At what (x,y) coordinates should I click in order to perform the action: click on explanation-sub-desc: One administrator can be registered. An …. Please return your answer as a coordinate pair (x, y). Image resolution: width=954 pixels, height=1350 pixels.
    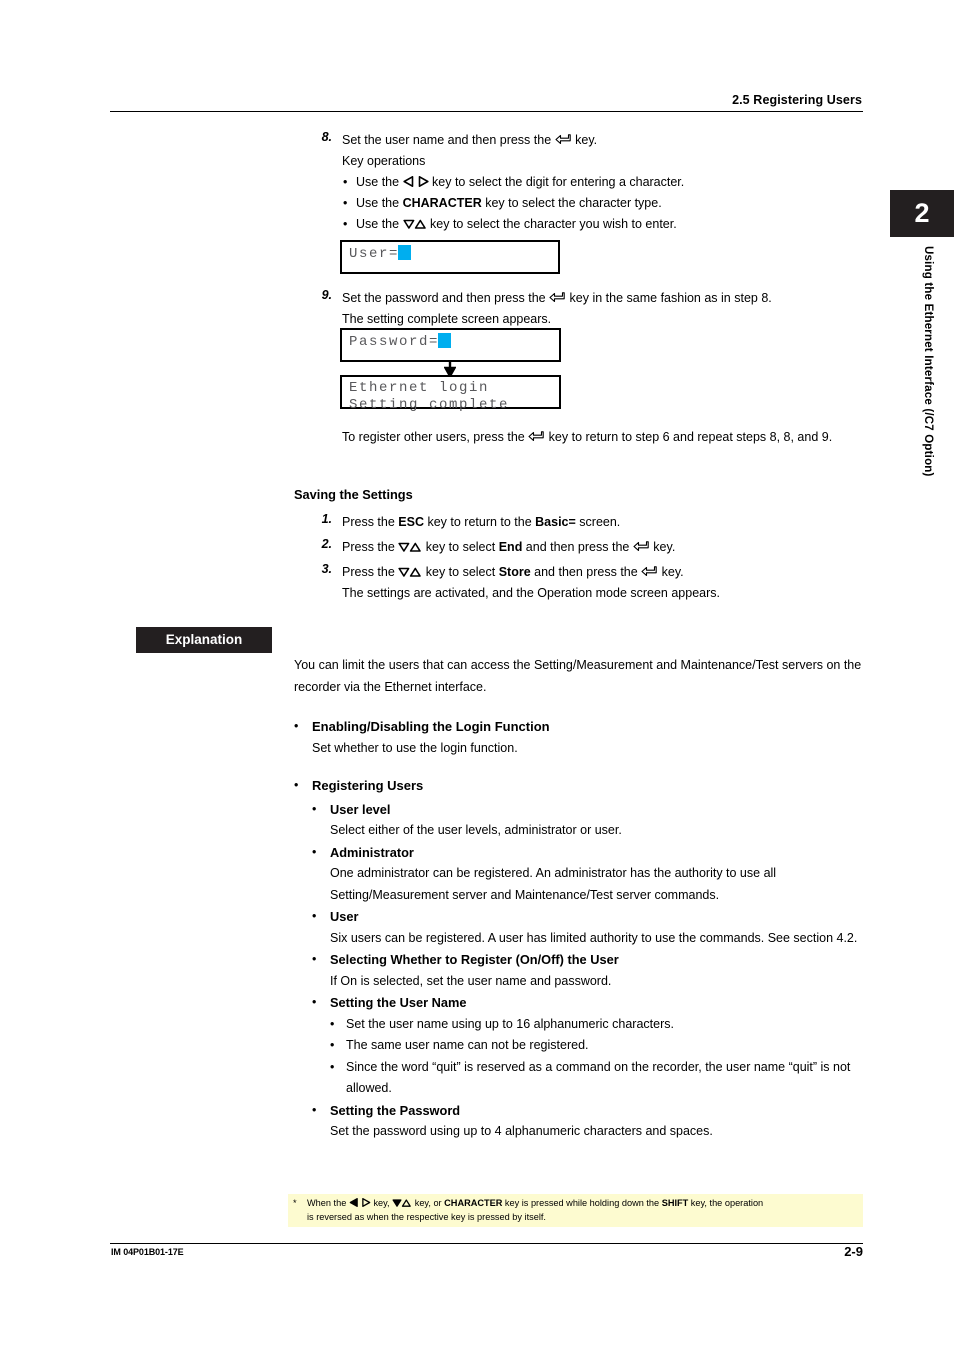
    Looking at the image, I should click on (553, 884).